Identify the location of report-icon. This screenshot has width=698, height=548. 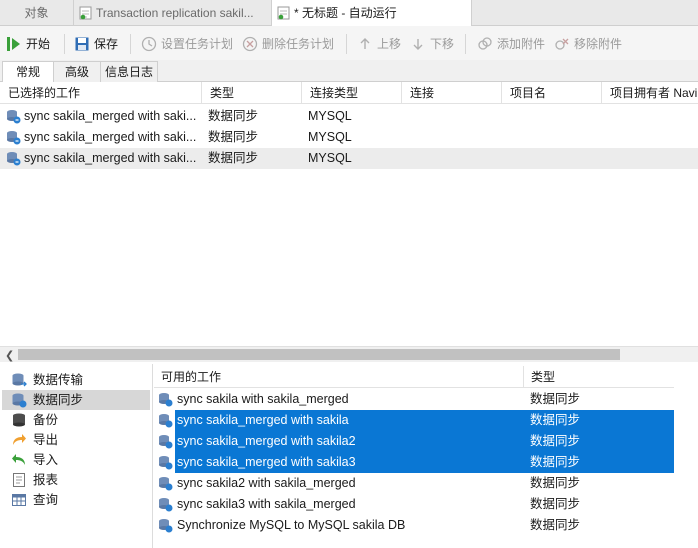
(19, 480).